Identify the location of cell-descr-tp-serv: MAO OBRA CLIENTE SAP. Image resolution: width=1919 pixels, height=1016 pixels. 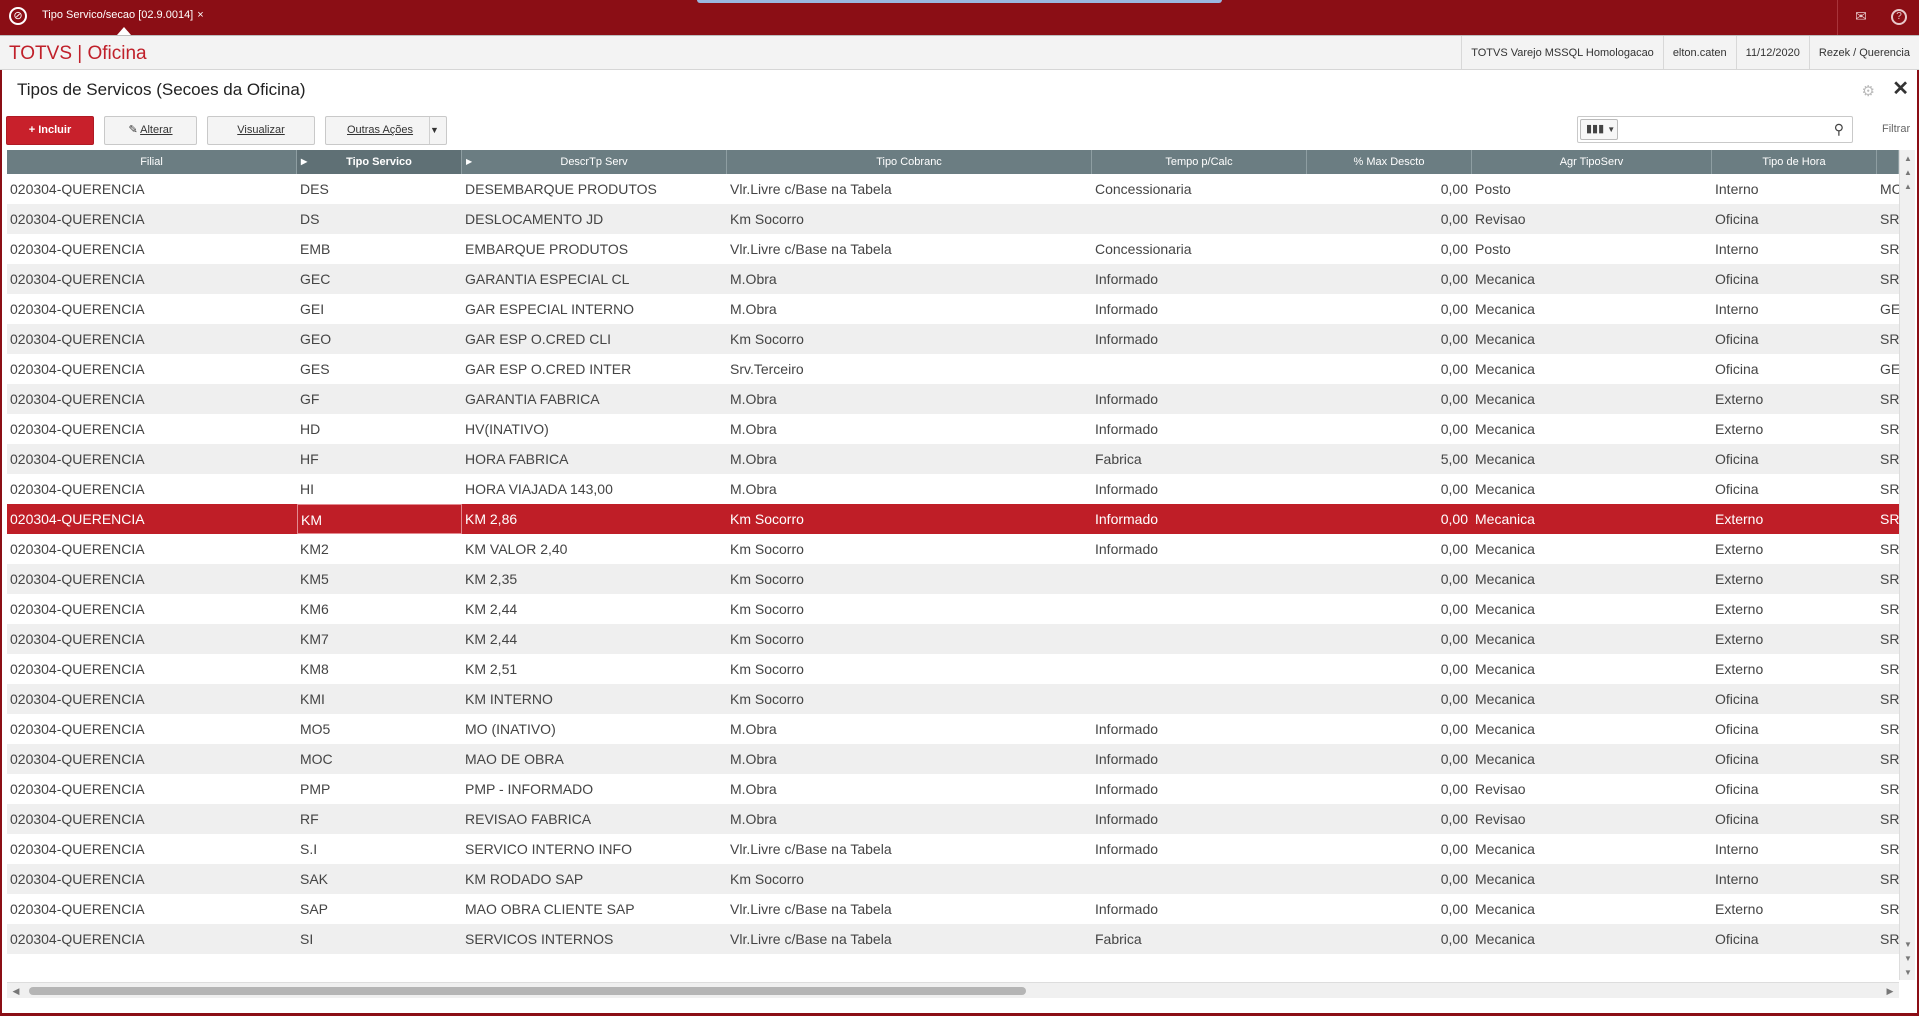
(594, 909).